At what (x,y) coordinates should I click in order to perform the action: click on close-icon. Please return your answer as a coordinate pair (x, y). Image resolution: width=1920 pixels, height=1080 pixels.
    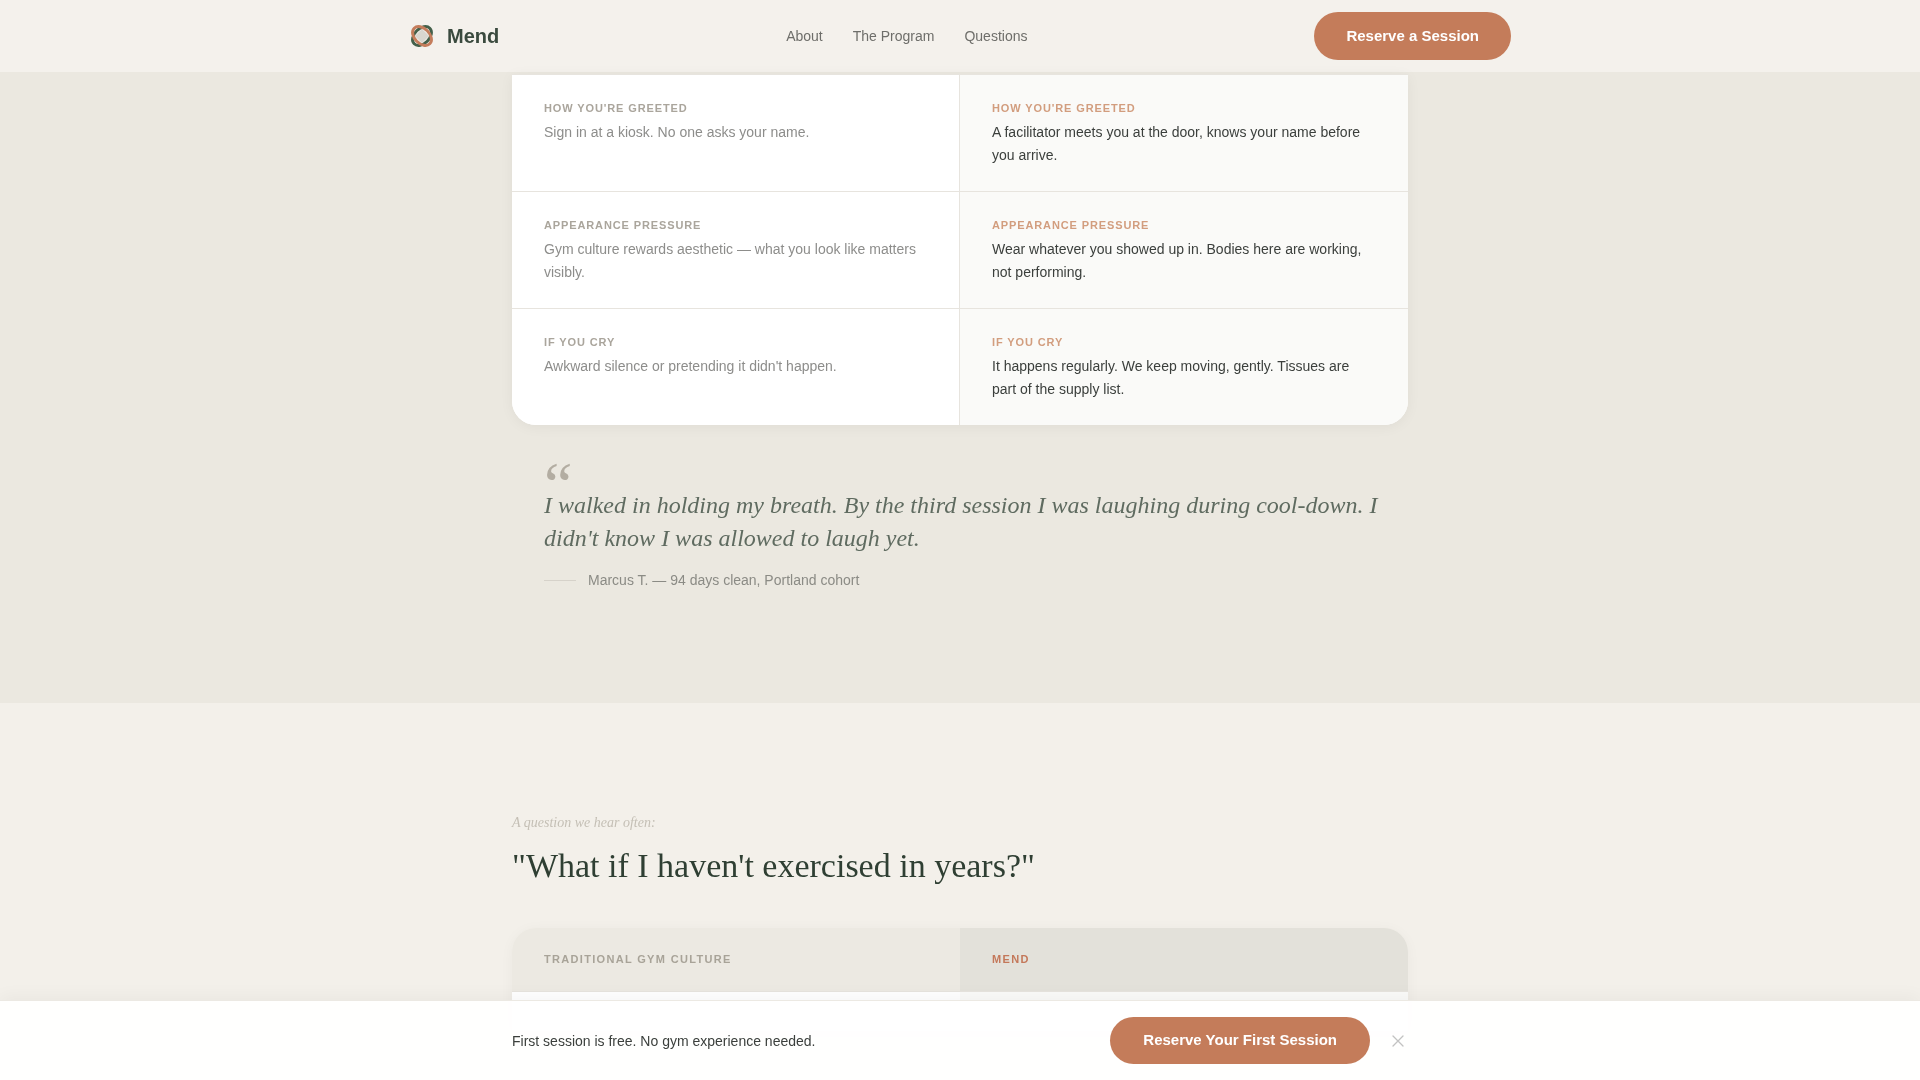
    Looking at the image, I should click on (1398, 1040).